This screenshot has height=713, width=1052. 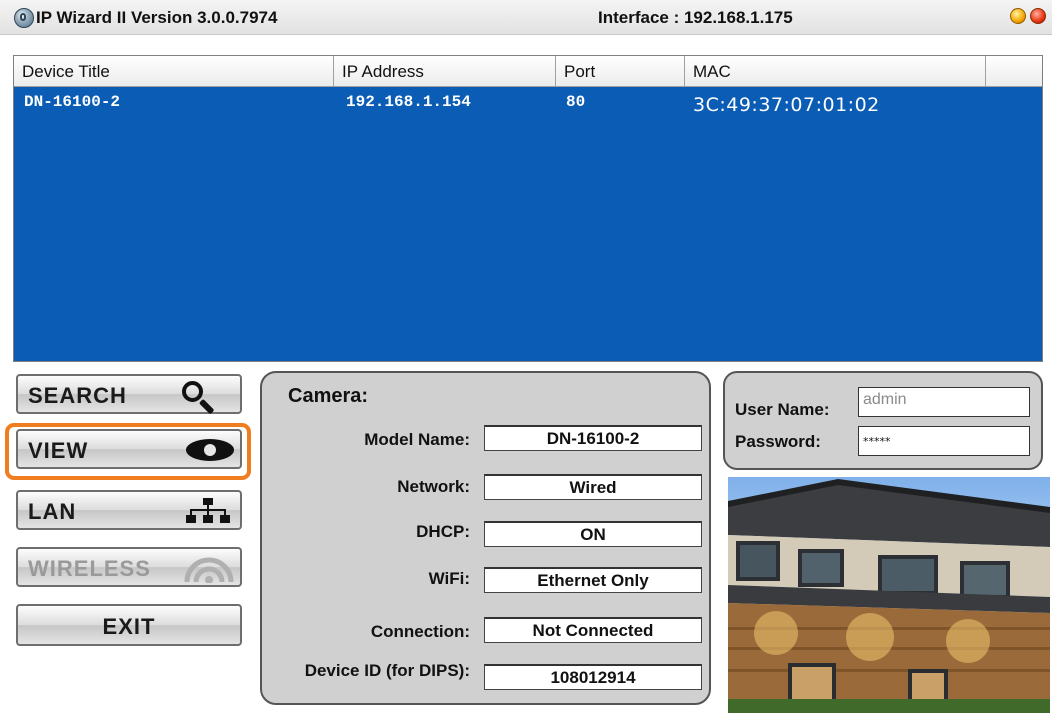 I want to click on close-icon, so click(x=1038, y=16).